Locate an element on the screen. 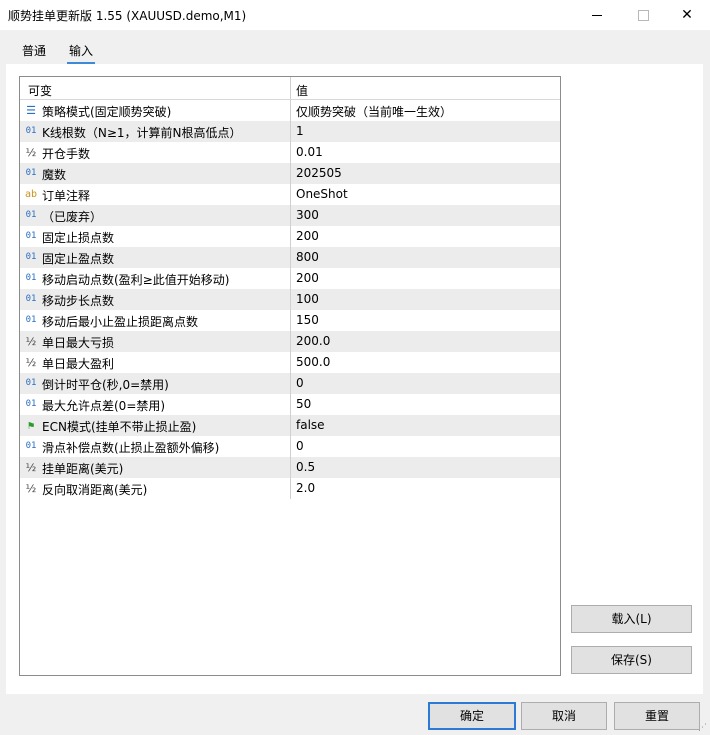 This screenshot has width=710, height=735. maximize-button is located at coordinates (643, 15).